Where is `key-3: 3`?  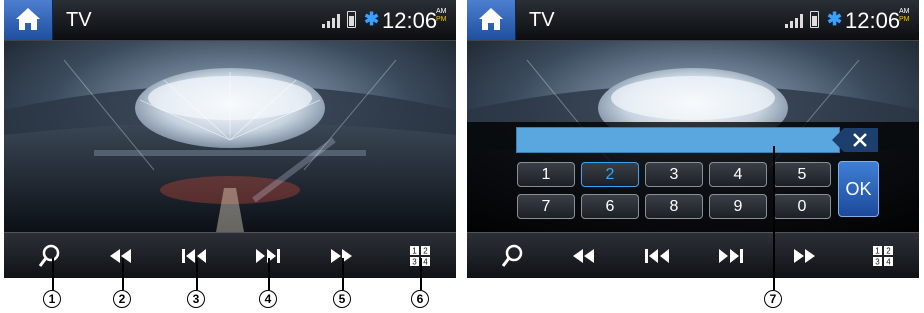 key-3: 3 is located at coordinates (674, 174).